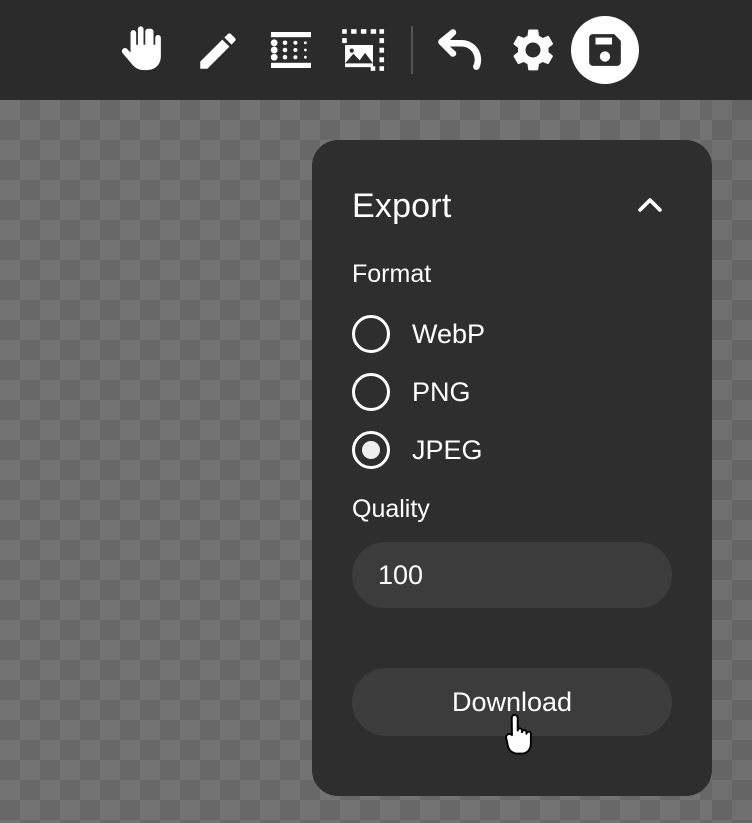  I want to click on format-option-png-label: PNG, so click(441, 391).